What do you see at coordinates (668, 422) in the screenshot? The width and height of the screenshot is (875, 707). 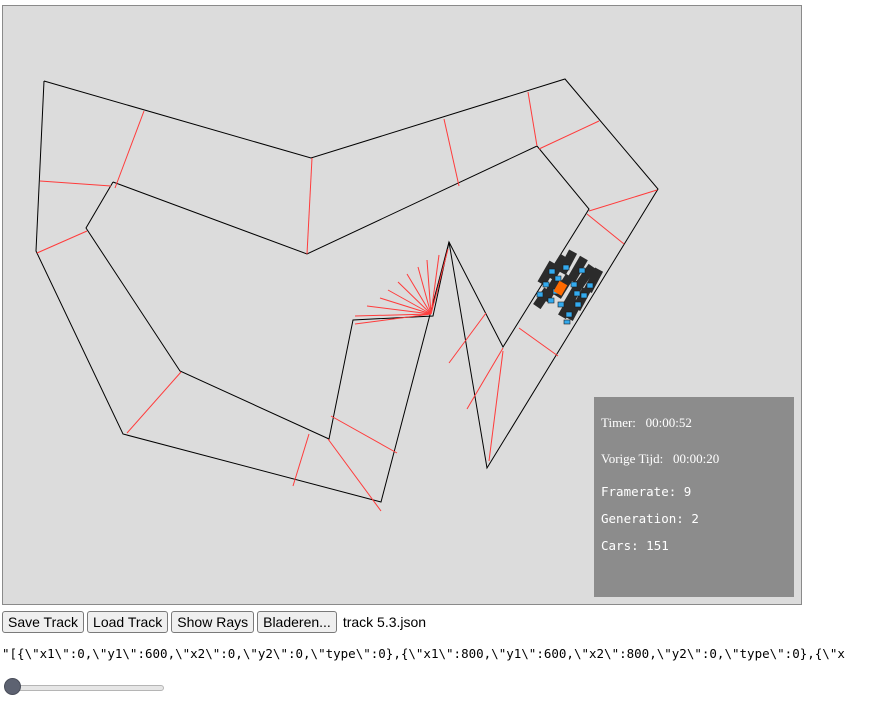 I see `timer-value: 00:00:52` at bounding box center [668, 422].